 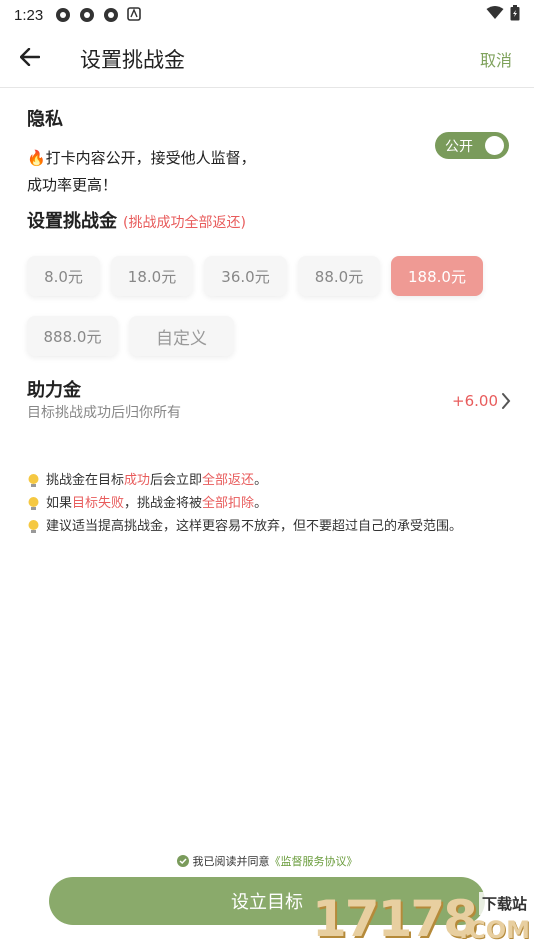 I want to click on status-right, so click(x=503, y=15).